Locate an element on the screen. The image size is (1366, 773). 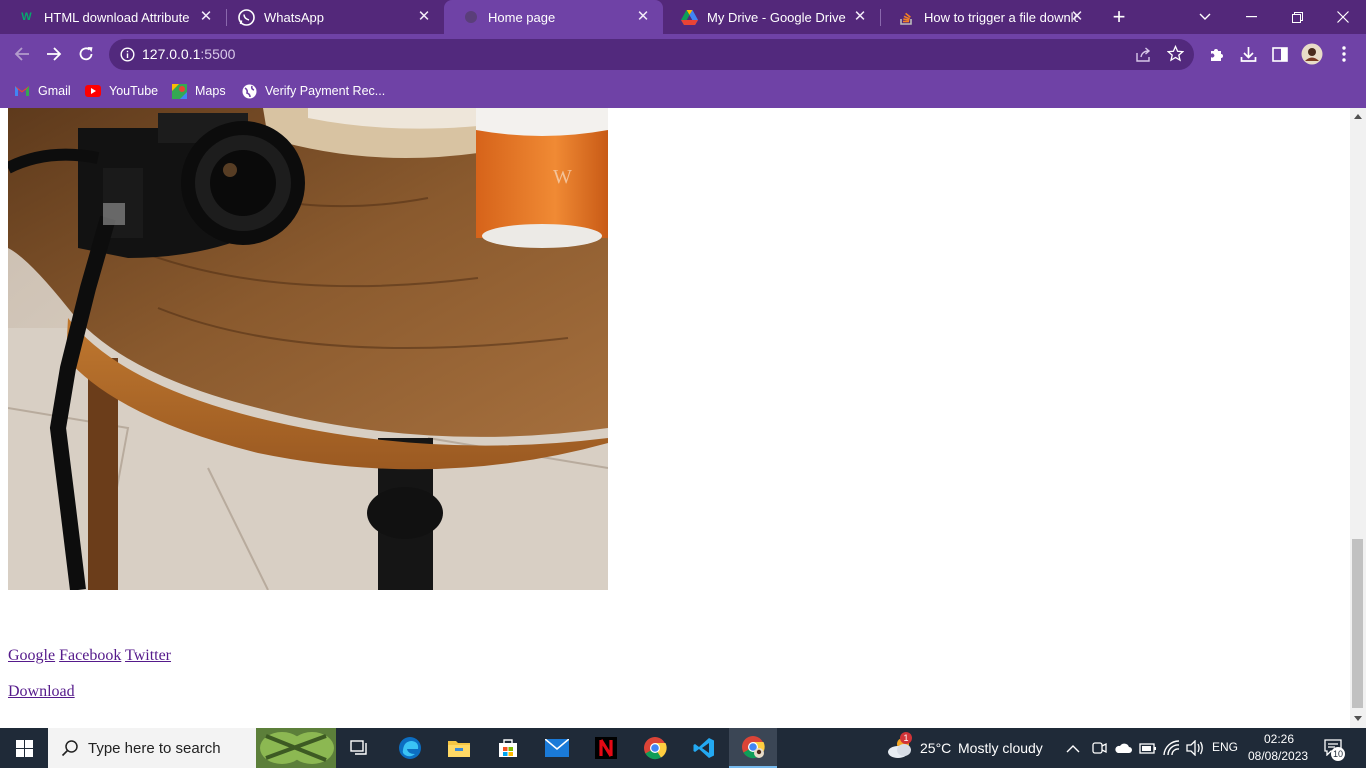
clock-time: 02:26 is located at coordinates (1279, 739).